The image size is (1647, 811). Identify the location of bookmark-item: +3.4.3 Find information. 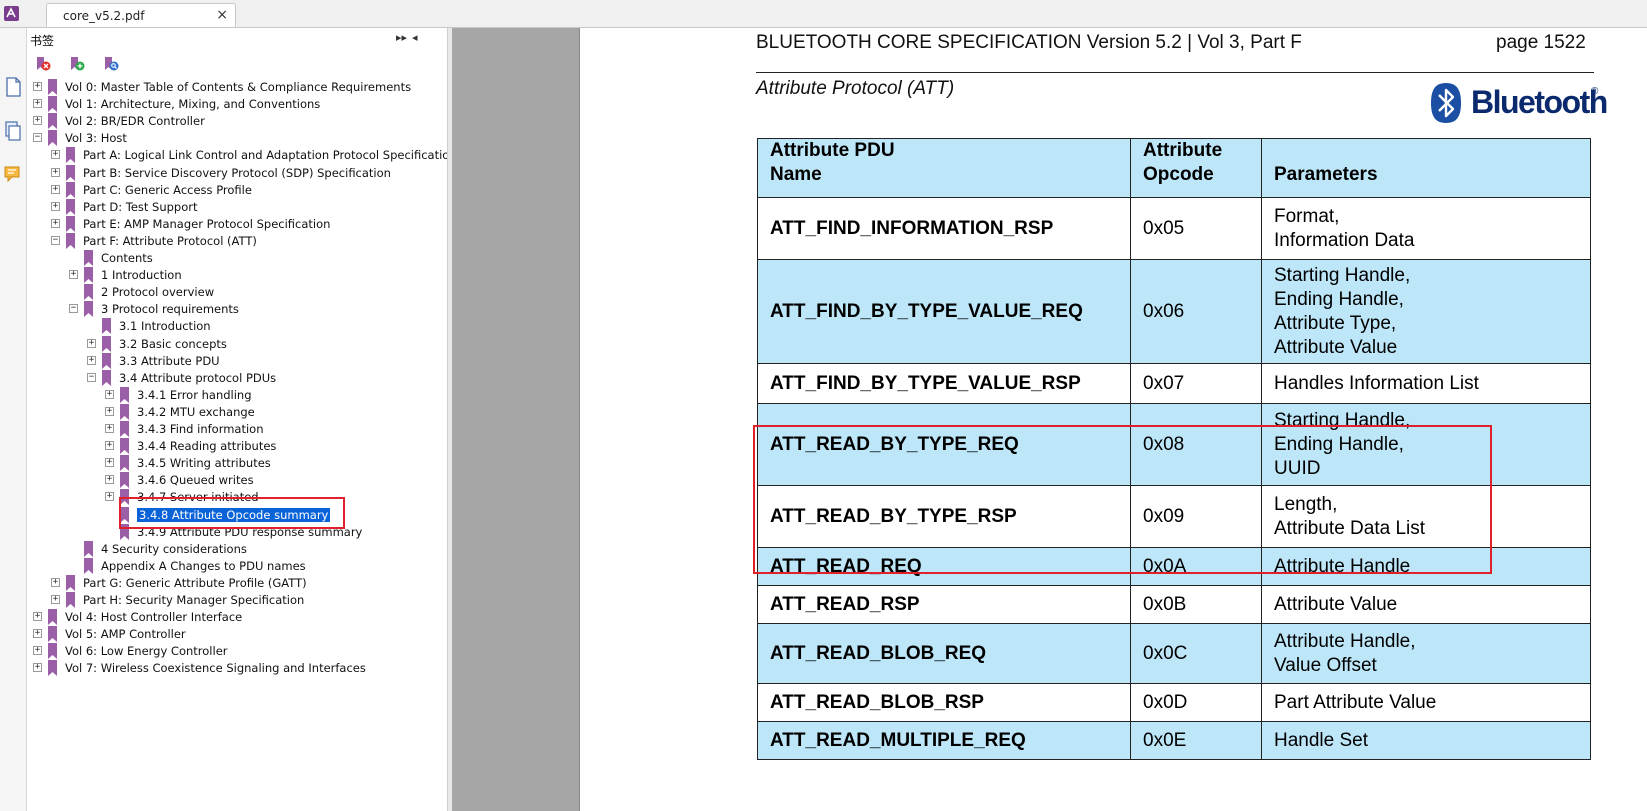
(237, 429).